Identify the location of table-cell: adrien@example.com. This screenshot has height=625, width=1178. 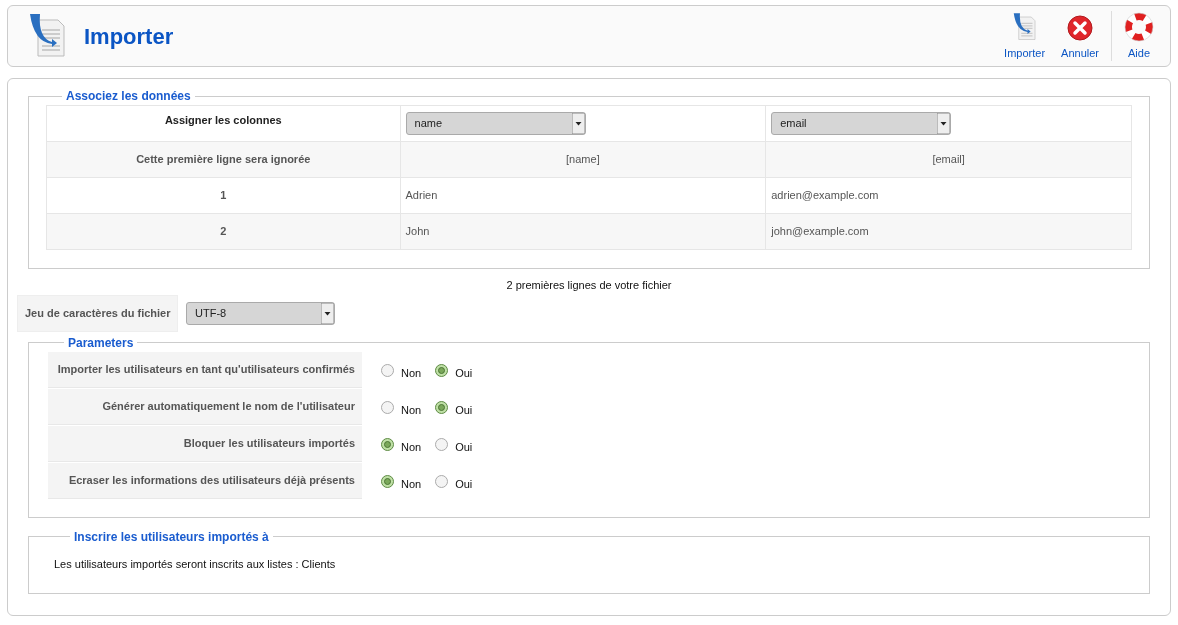
(948, 195).